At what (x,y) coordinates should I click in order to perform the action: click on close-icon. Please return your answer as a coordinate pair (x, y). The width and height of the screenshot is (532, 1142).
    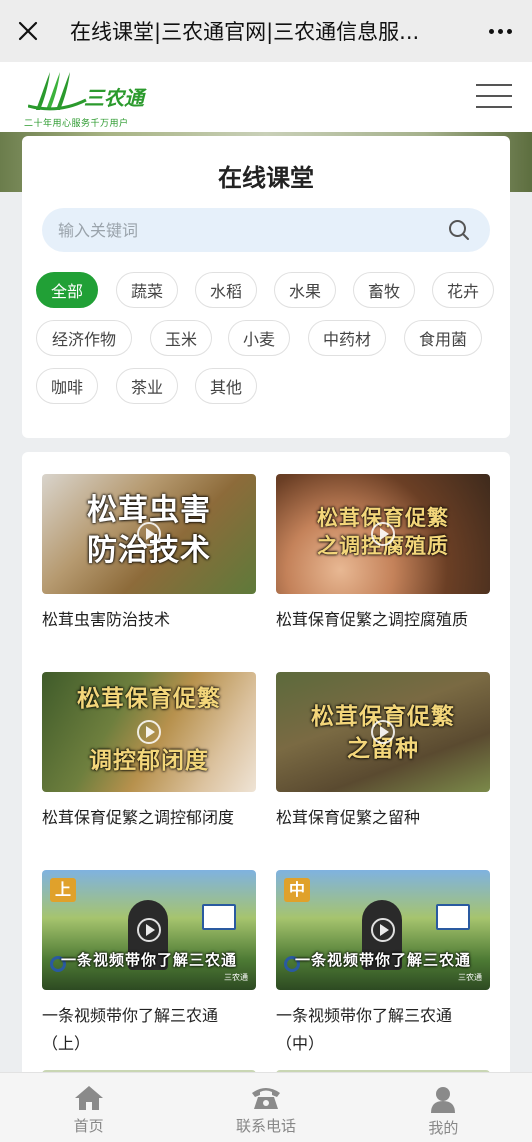
    Looking at the image, I should click on (28, 31).